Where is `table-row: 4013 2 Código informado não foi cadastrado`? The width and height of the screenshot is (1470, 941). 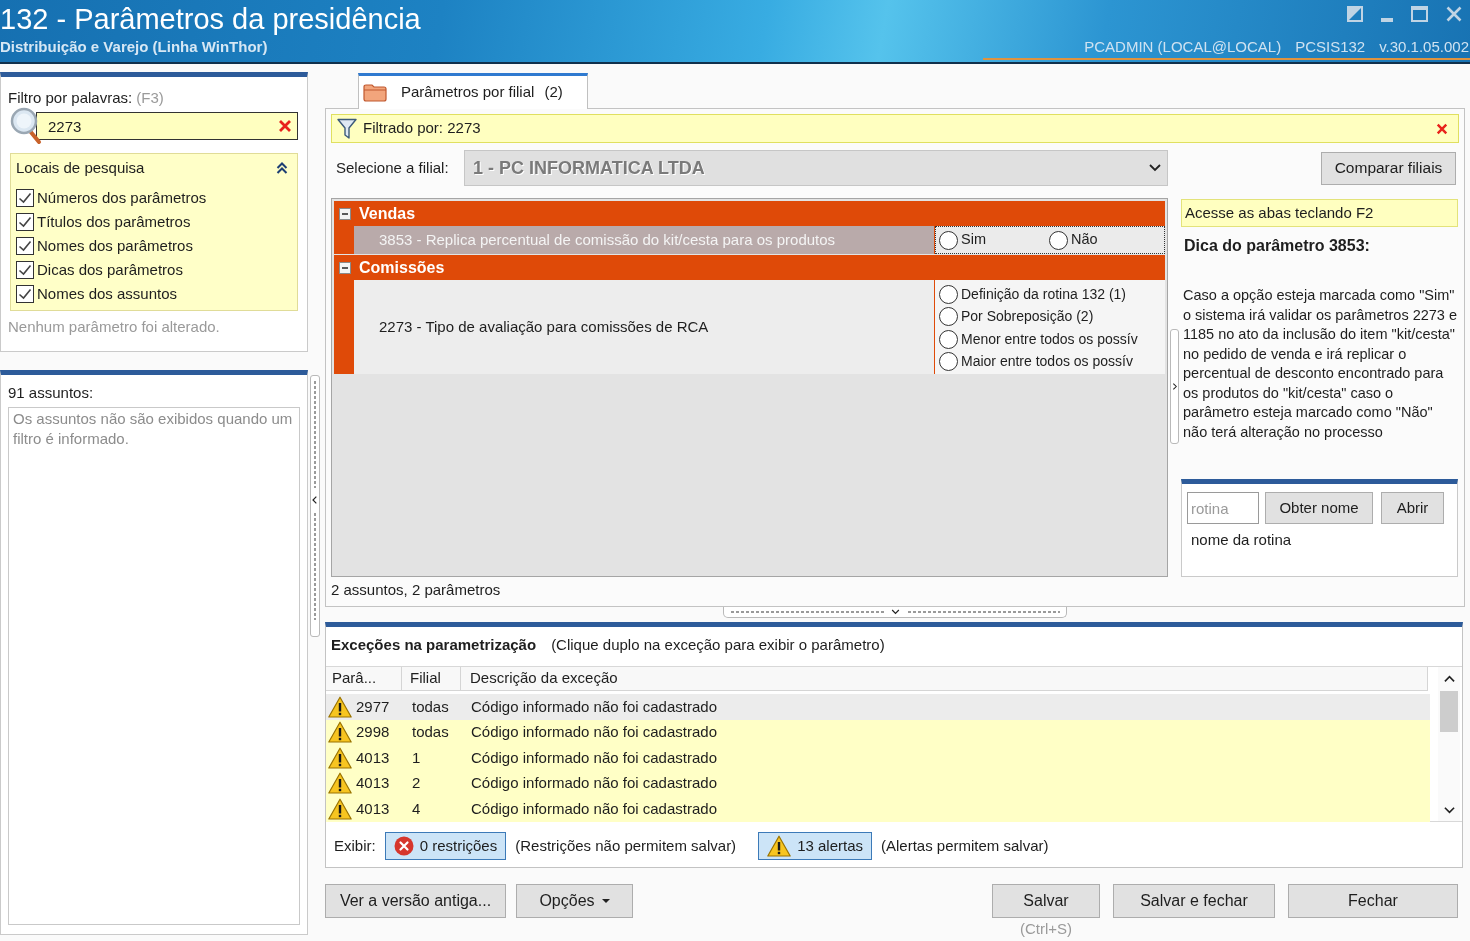 table-row: 4013 2 Código informado não foi cadastrado is located at coordinates (878, 783).